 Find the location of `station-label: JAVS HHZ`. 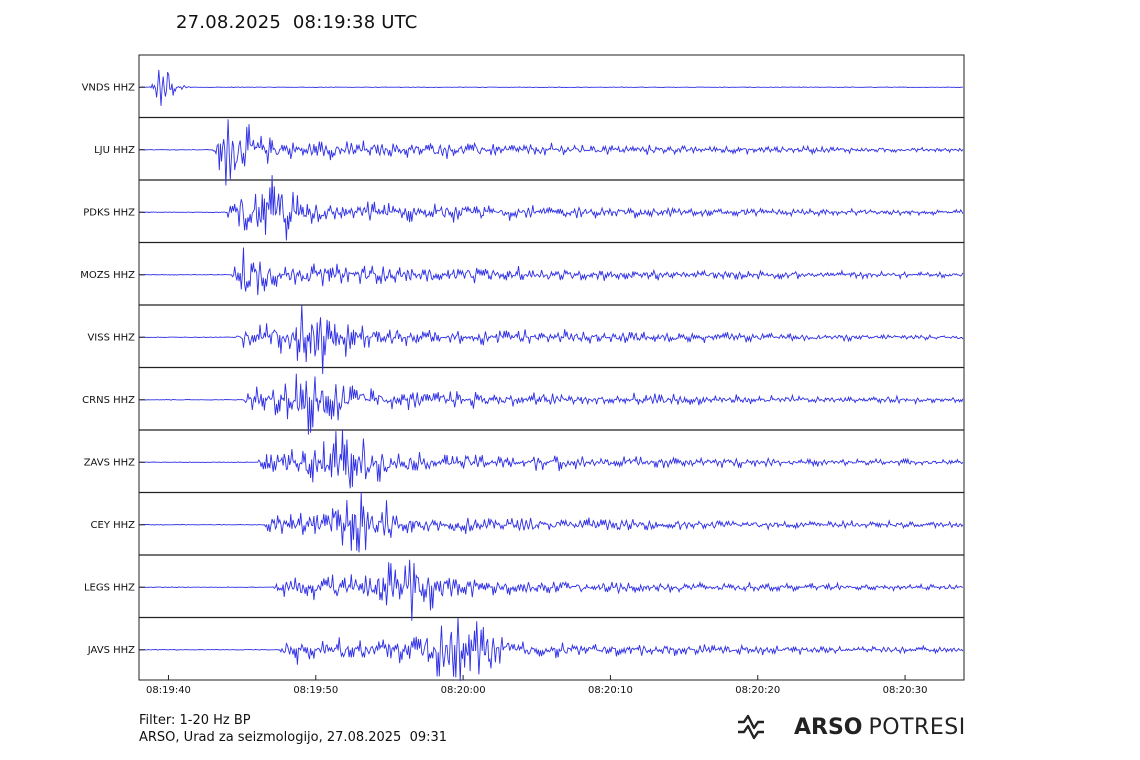

station-label: JAVS HHZ is located at coordinates (111, 650).